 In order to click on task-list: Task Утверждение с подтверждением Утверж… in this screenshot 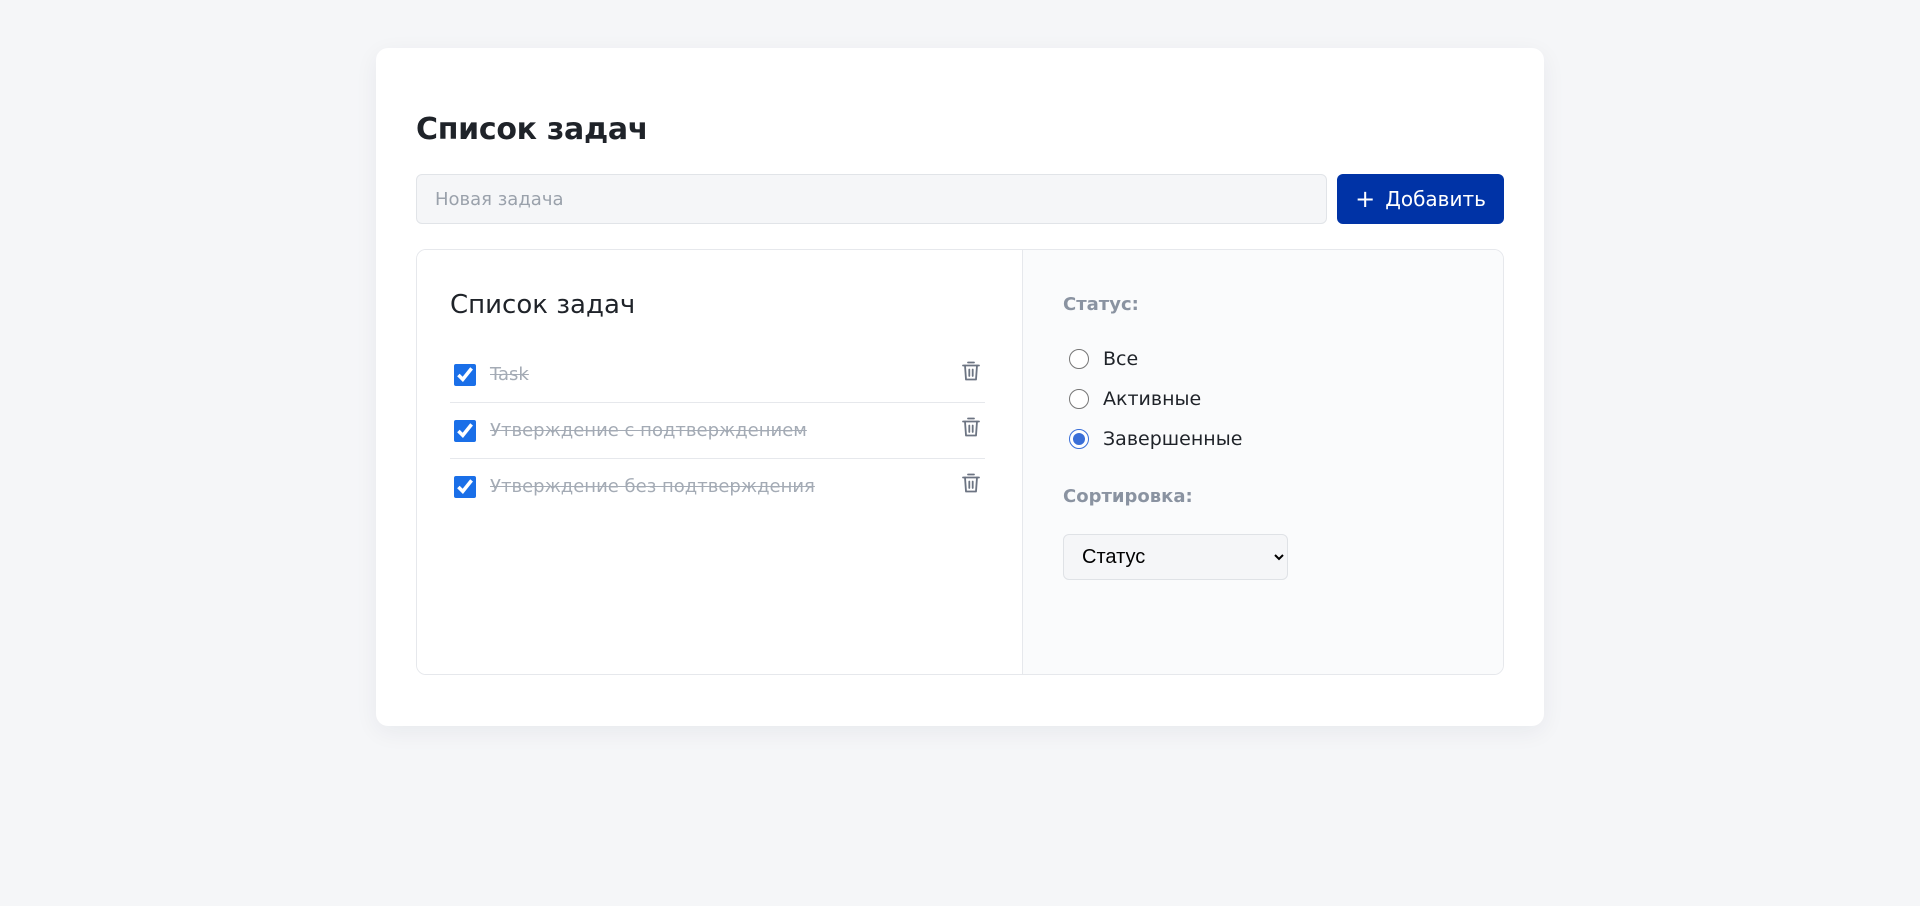, I will do `click(717, 430)`.